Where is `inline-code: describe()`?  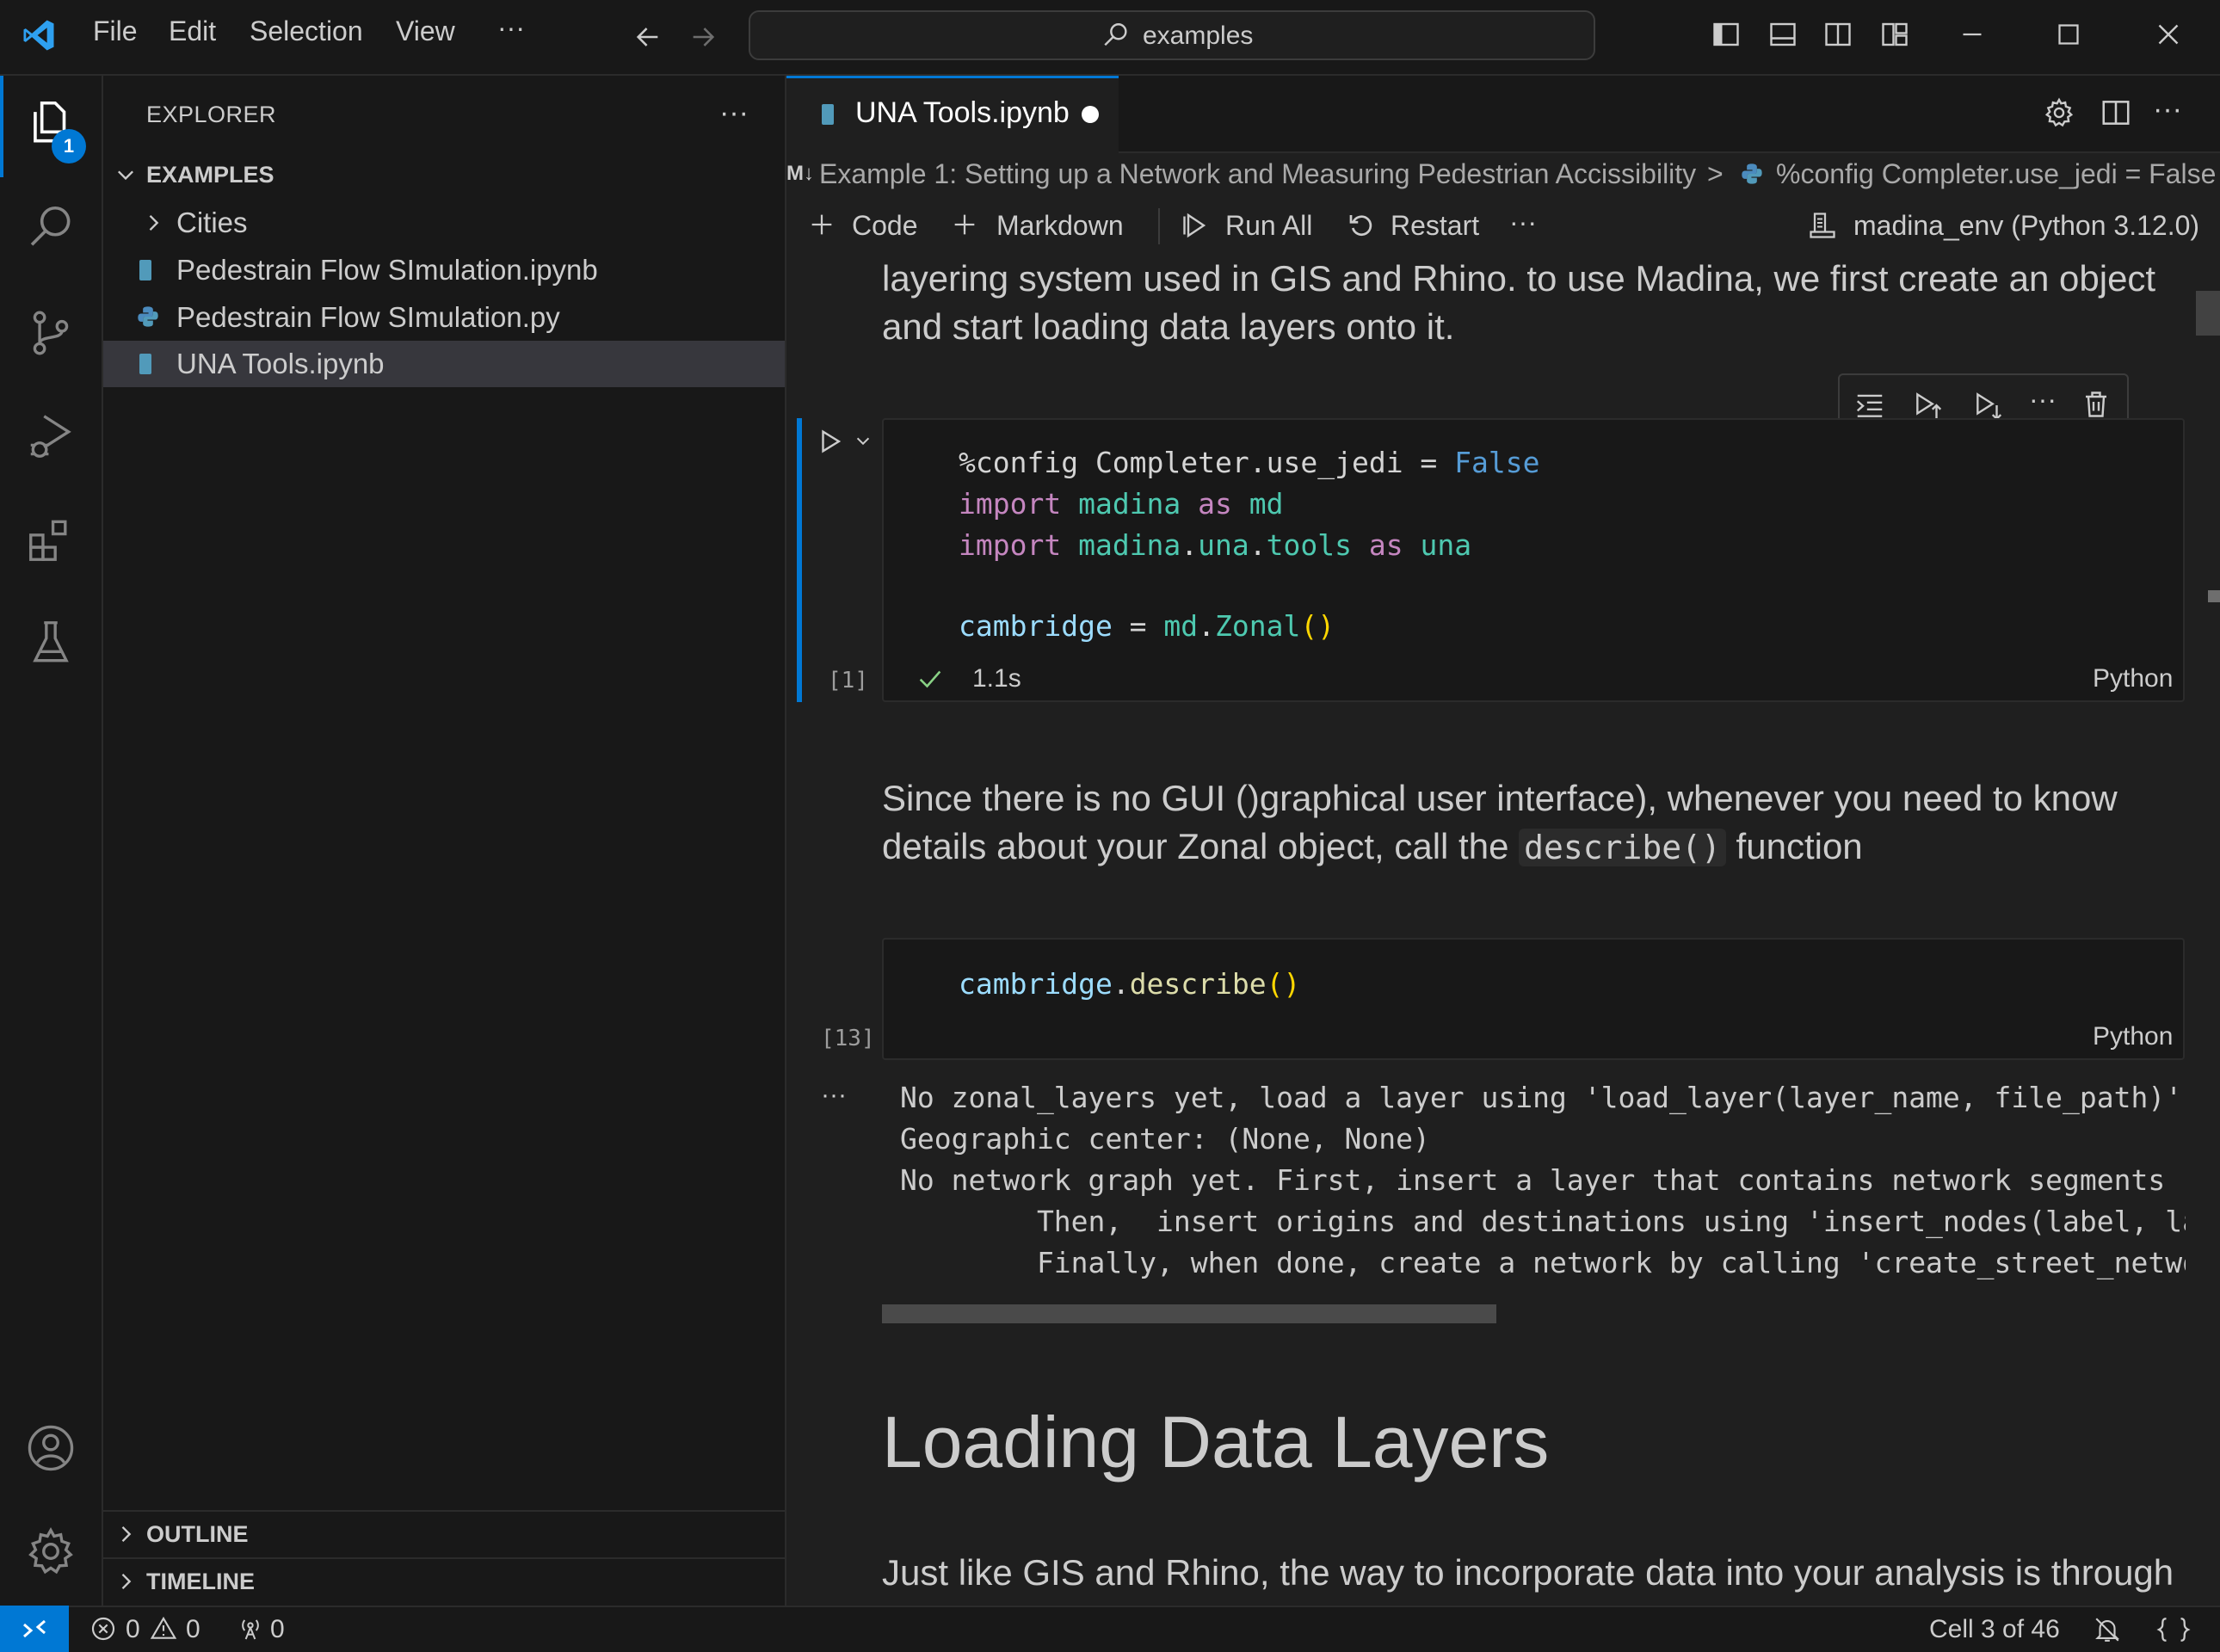 inline-code: describe() is located at coordinates (1622, 847).